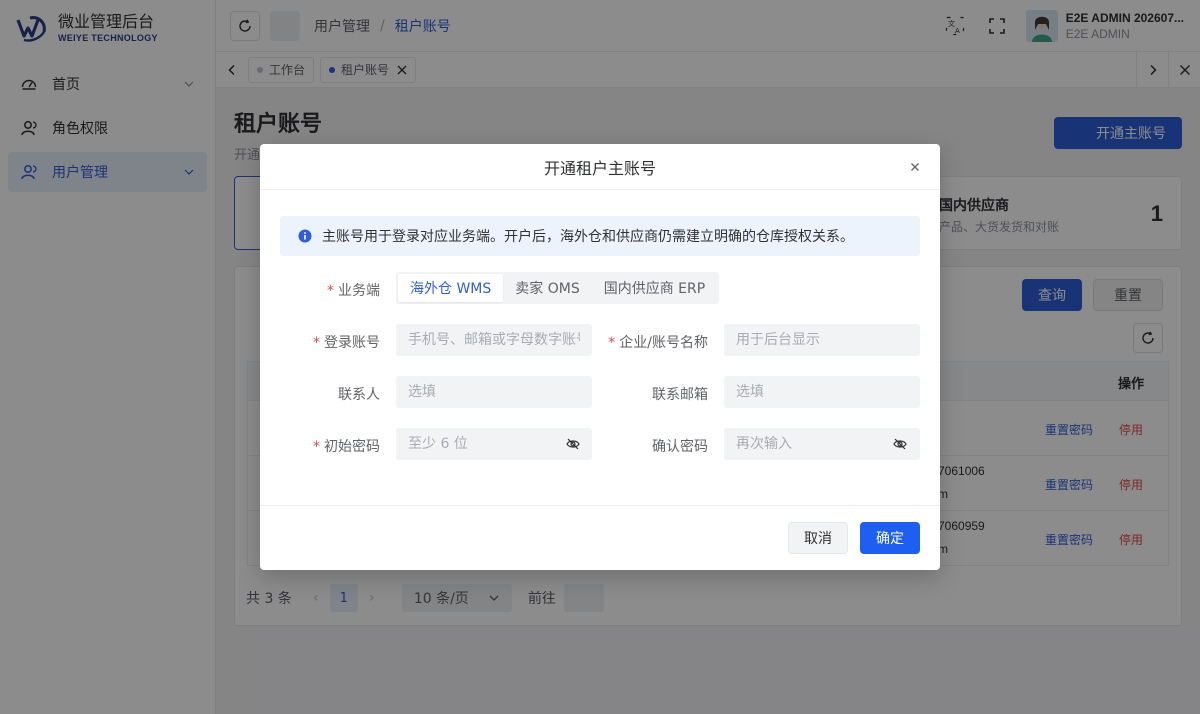  Describe the element at coordinates (305, 236) in the screenshot. I see `info-icon` at that location.